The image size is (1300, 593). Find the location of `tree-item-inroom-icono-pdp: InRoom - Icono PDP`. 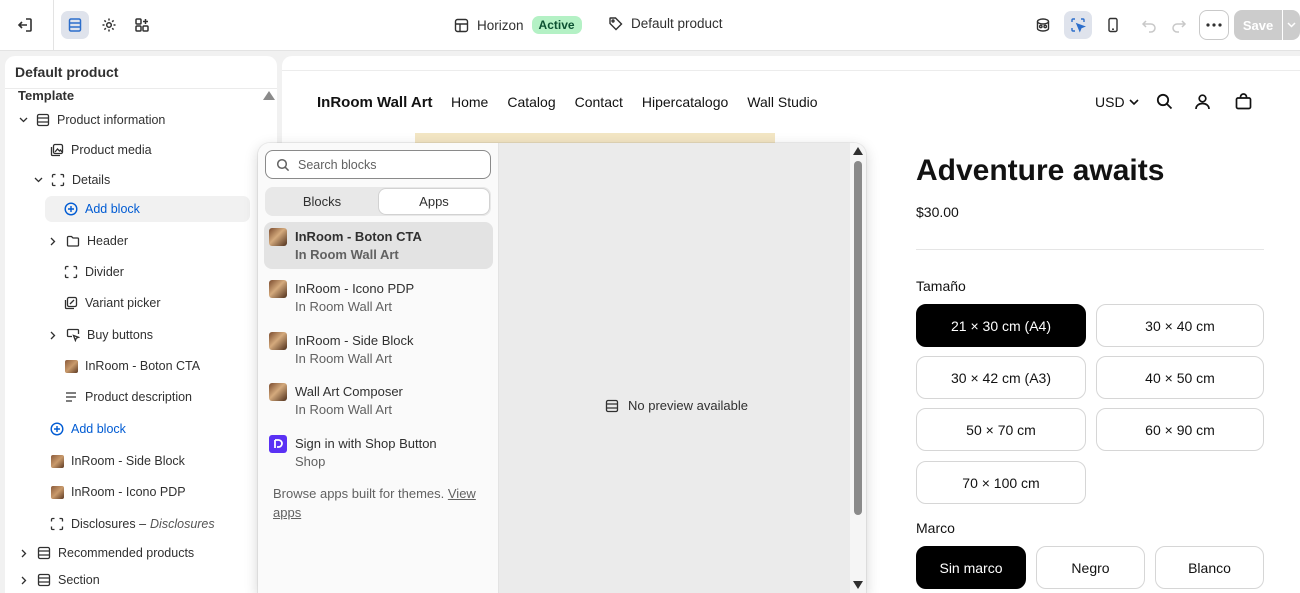

tree-item-inroom-icono-pdp: InRoom - Icono PDP is located at coordinates (118, 492).